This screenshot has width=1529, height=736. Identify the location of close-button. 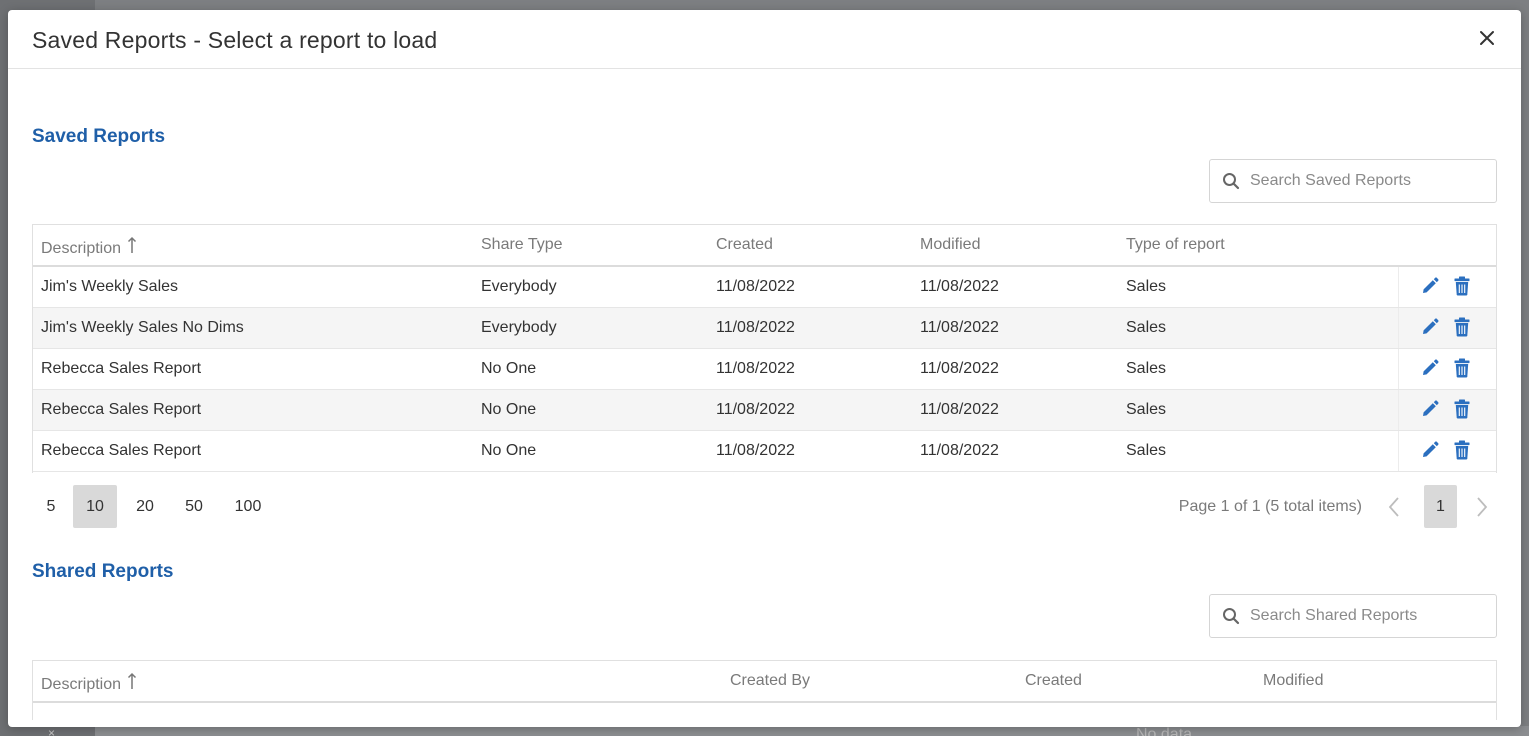
(1487, 38).